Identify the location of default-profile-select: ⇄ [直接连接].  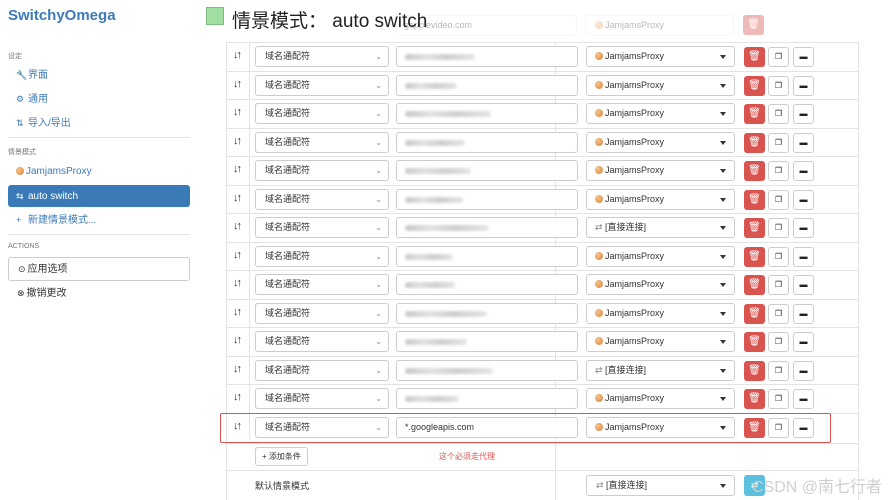
(660, 485).